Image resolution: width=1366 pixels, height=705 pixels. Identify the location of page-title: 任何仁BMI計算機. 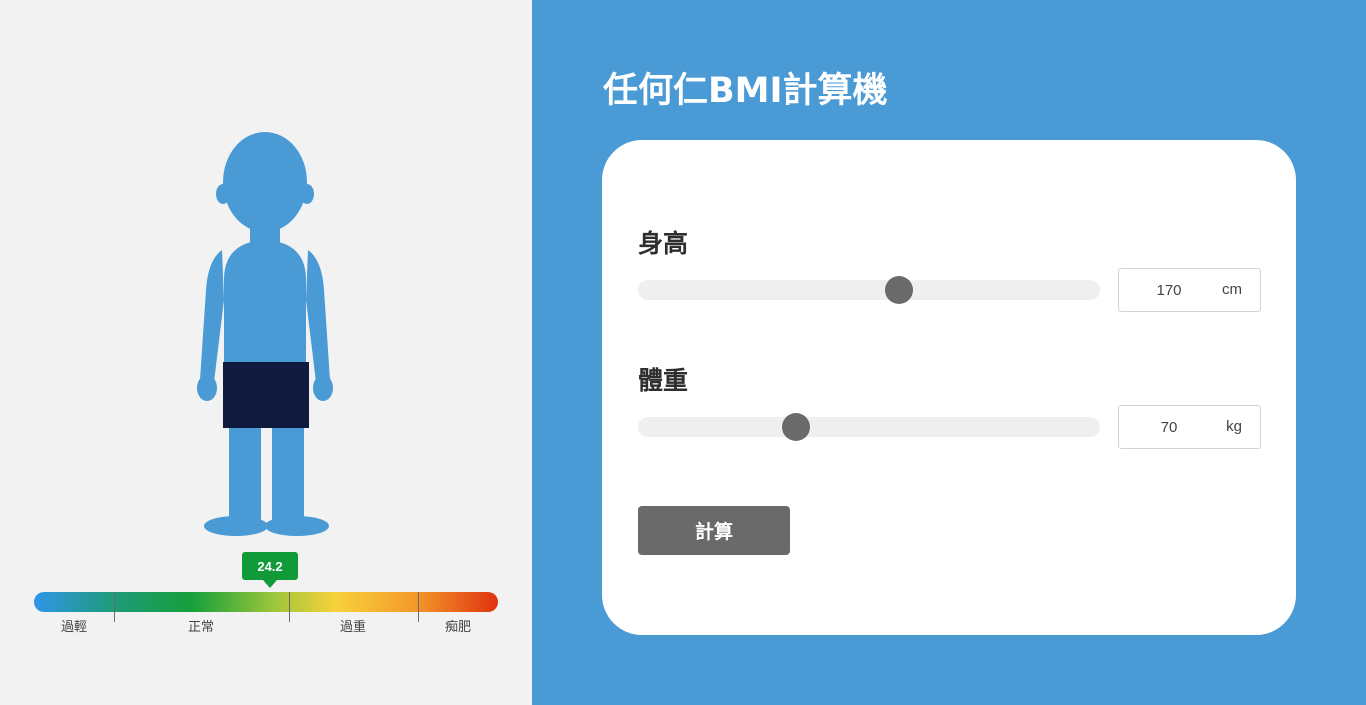
(745, 91).